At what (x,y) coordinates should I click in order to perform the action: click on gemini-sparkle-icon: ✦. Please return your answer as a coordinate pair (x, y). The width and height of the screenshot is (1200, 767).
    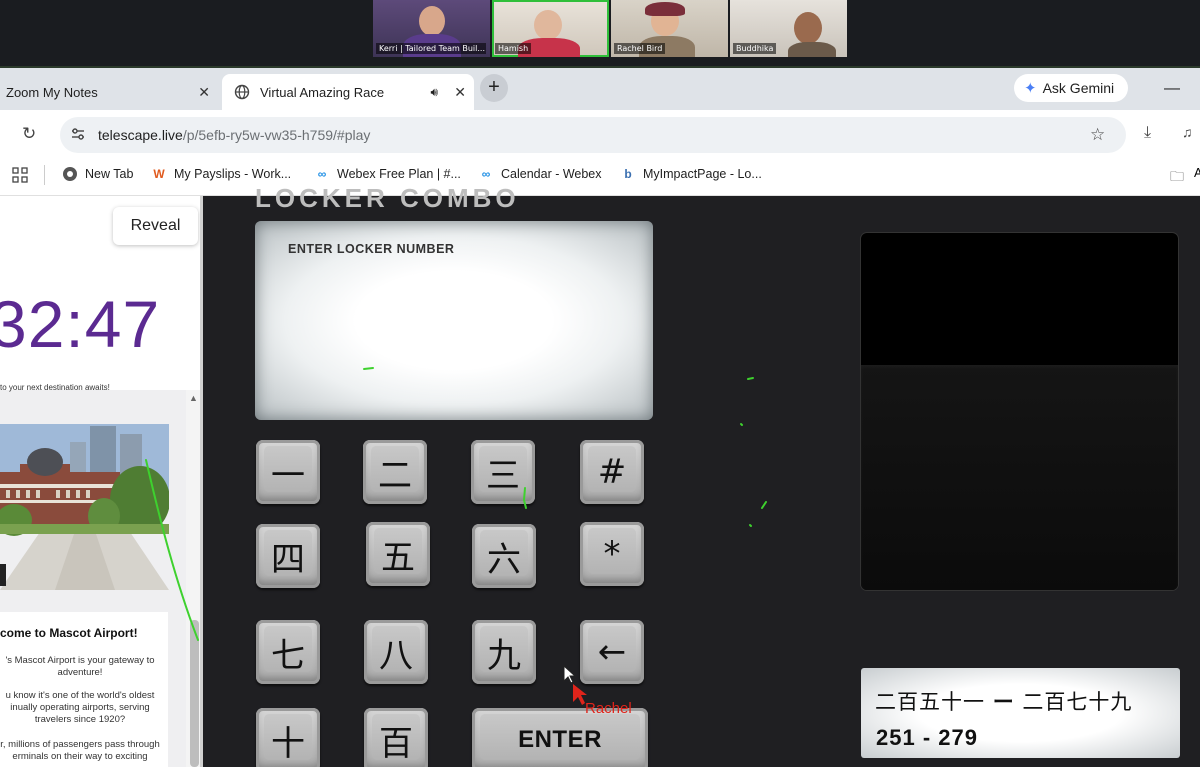
    Looking at the image, I should click on (1030, 88).